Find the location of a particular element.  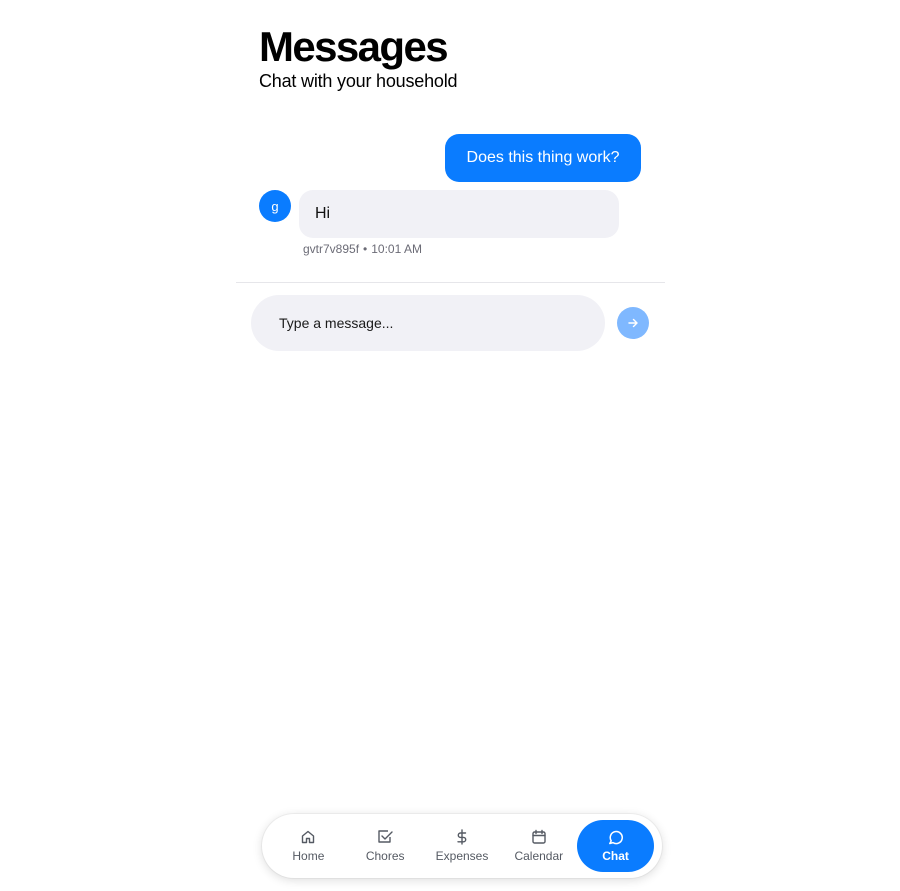

outgoing-message-bubble: Does this thing work? is located at coordinates (543, 158).